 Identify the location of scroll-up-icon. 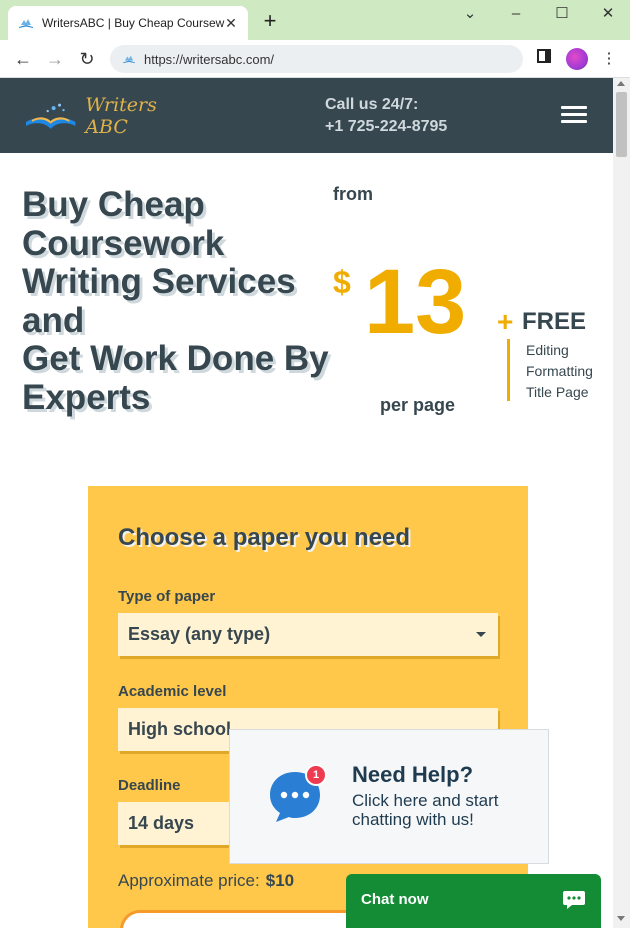
(621, 83).